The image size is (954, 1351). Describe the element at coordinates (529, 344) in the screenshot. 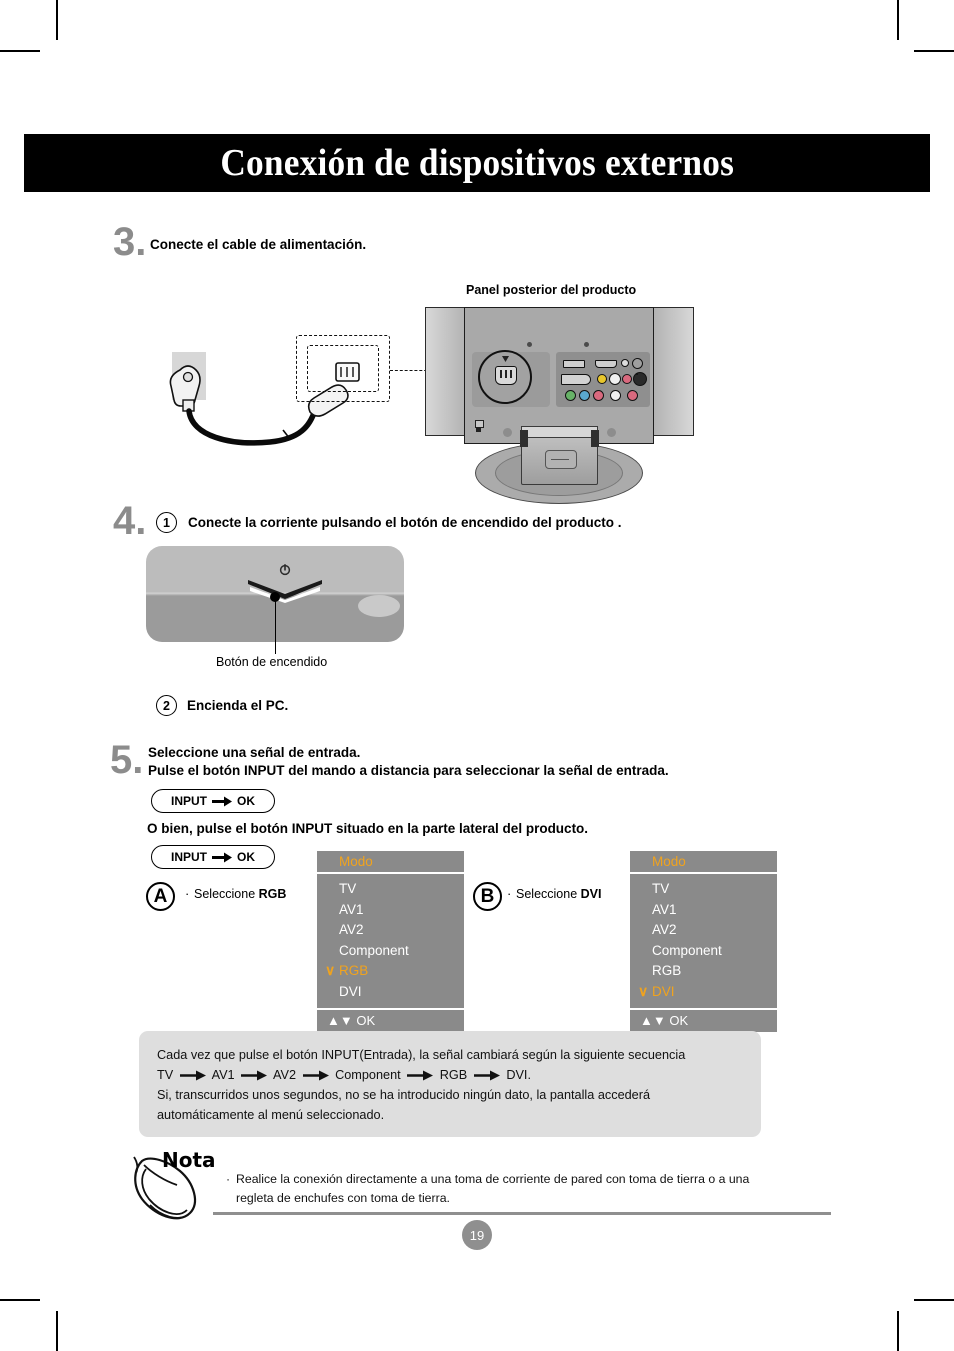

I see `panel-screw-dot-left` at that location.